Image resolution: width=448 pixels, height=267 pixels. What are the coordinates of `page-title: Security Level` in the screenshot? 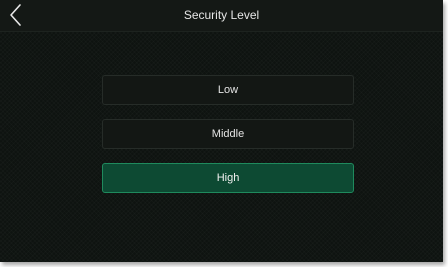 It's located at (221, 15).